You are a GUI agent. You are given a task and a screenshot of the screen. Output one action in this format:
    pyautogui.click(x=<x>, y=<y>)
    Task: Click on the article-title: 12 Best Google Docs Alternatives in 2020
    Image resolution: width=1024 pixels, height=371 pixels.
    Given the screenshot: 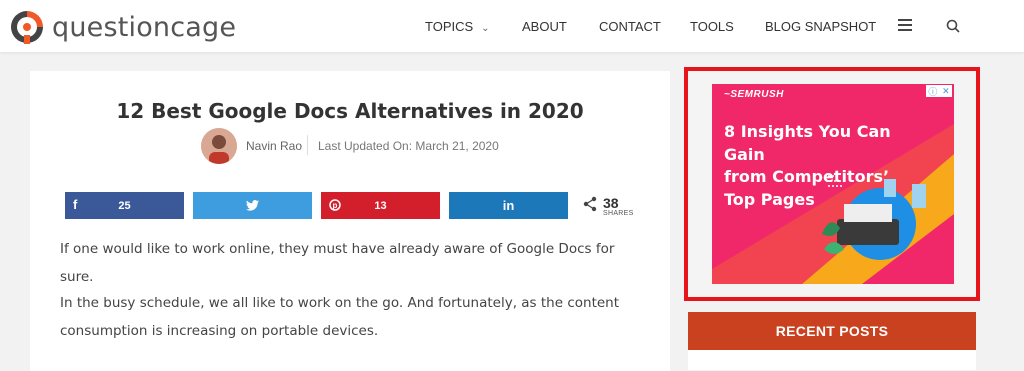 What is the action you would take?
    pyautogui.click(x=350, y=111)
    